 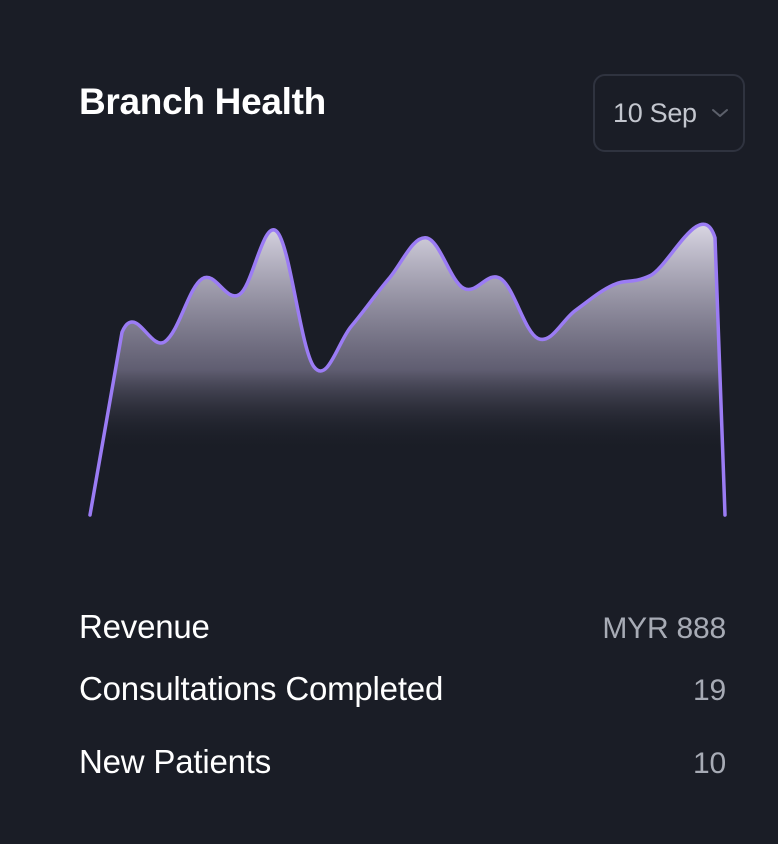 I want to click on stat-label: Consultations Completed, so click(x=261, y=688).